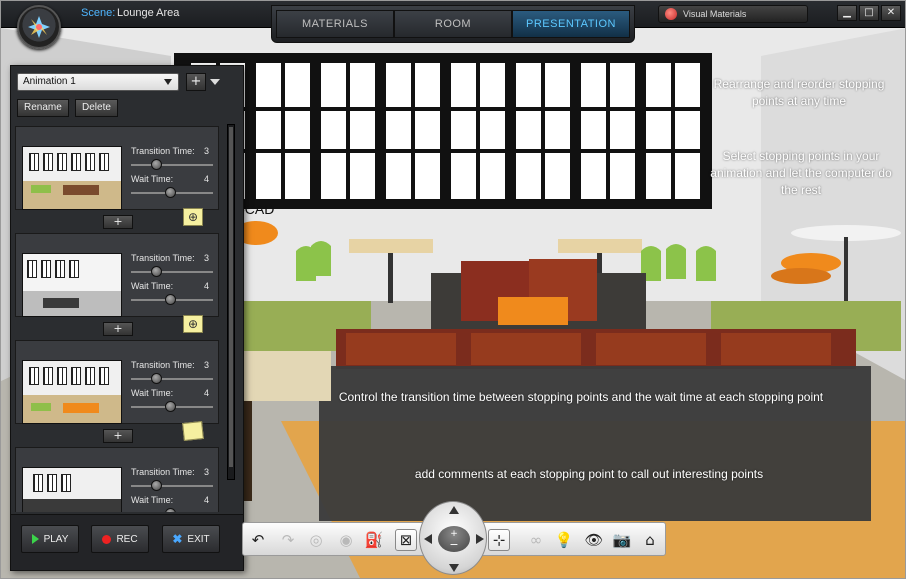 This screenshot has height=579, width=906. Describe the element at coordinates (215, 82) in the screenshot. I see `panel-menu-icon` at that location.